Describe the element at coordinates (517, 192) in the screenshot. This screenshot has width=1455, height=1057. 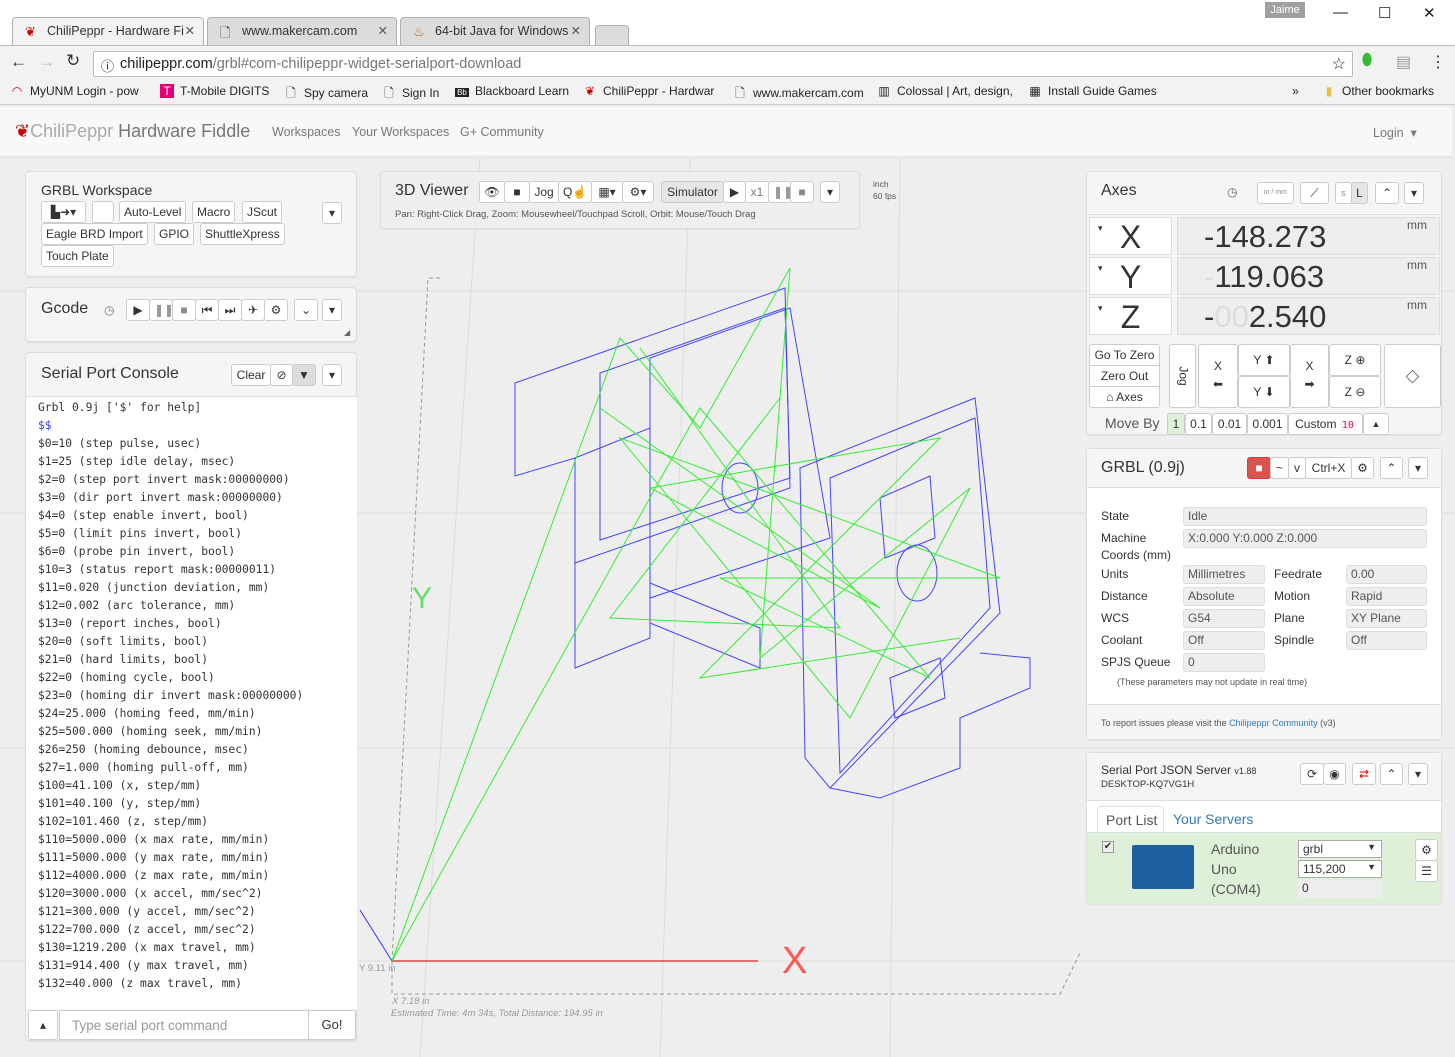
I see `camera-icon: ■` at that location.